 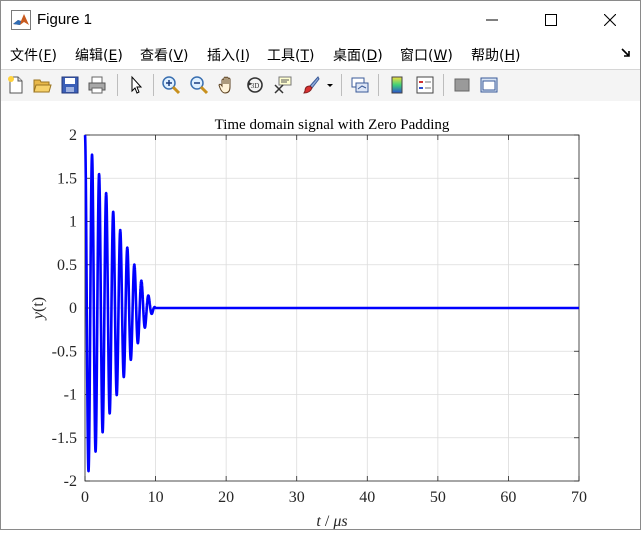 I want to click on select-arrow-icon, so click(x=136, y=85).